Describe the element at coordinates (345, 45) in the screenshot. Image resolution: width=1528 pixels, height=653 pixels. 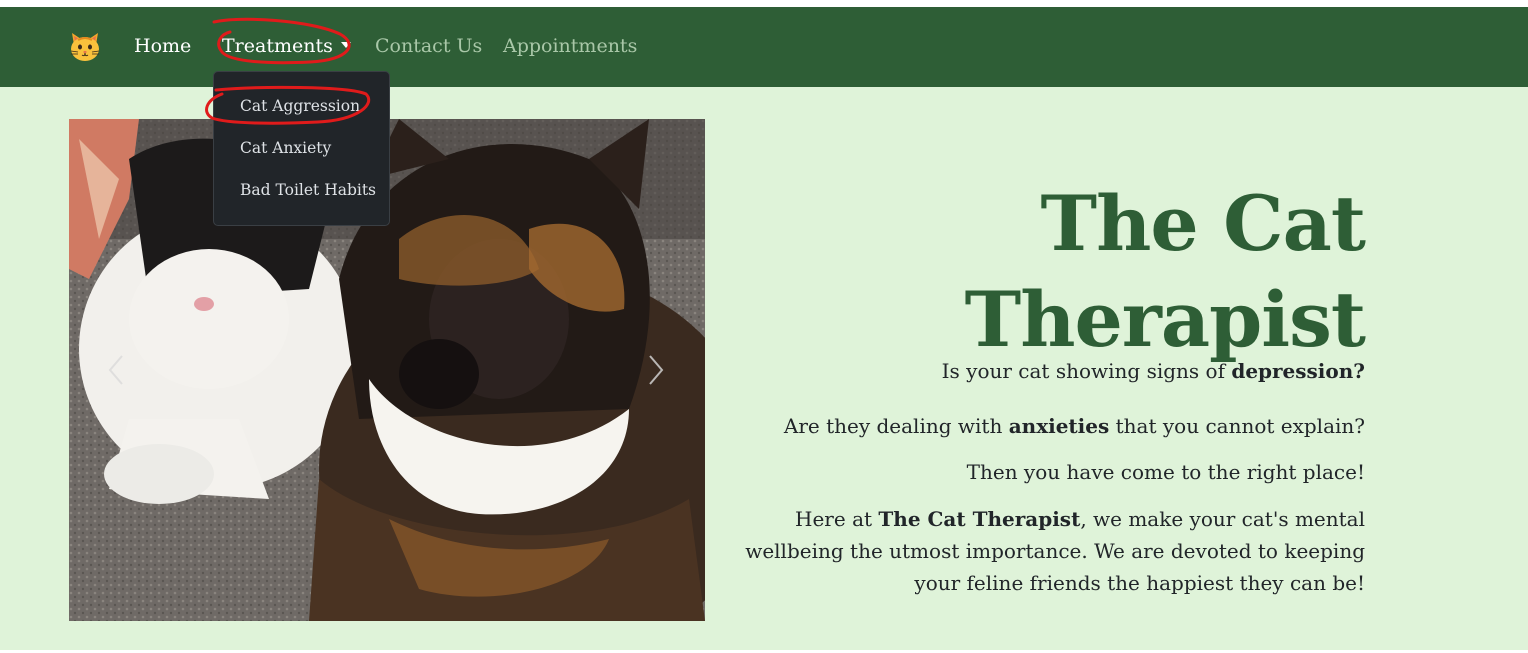
I see `caret-down-icon` at that location.